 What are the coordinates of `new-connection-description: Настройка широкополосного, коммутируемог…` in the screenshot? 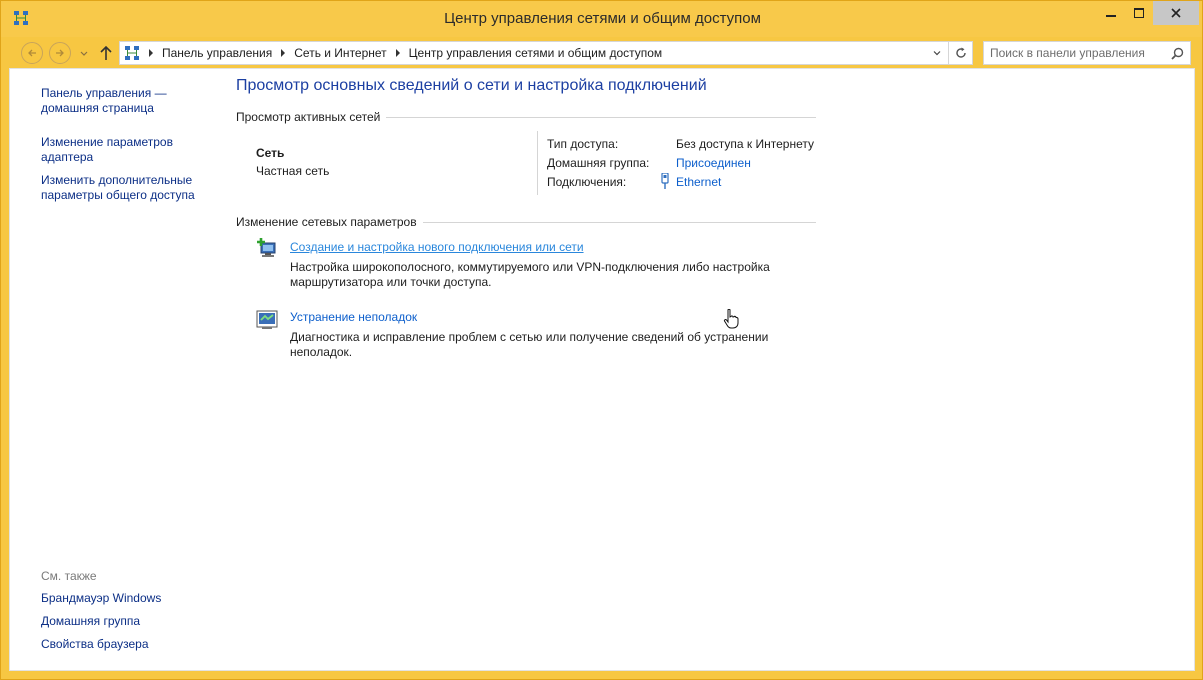 It's located at (530, 274).